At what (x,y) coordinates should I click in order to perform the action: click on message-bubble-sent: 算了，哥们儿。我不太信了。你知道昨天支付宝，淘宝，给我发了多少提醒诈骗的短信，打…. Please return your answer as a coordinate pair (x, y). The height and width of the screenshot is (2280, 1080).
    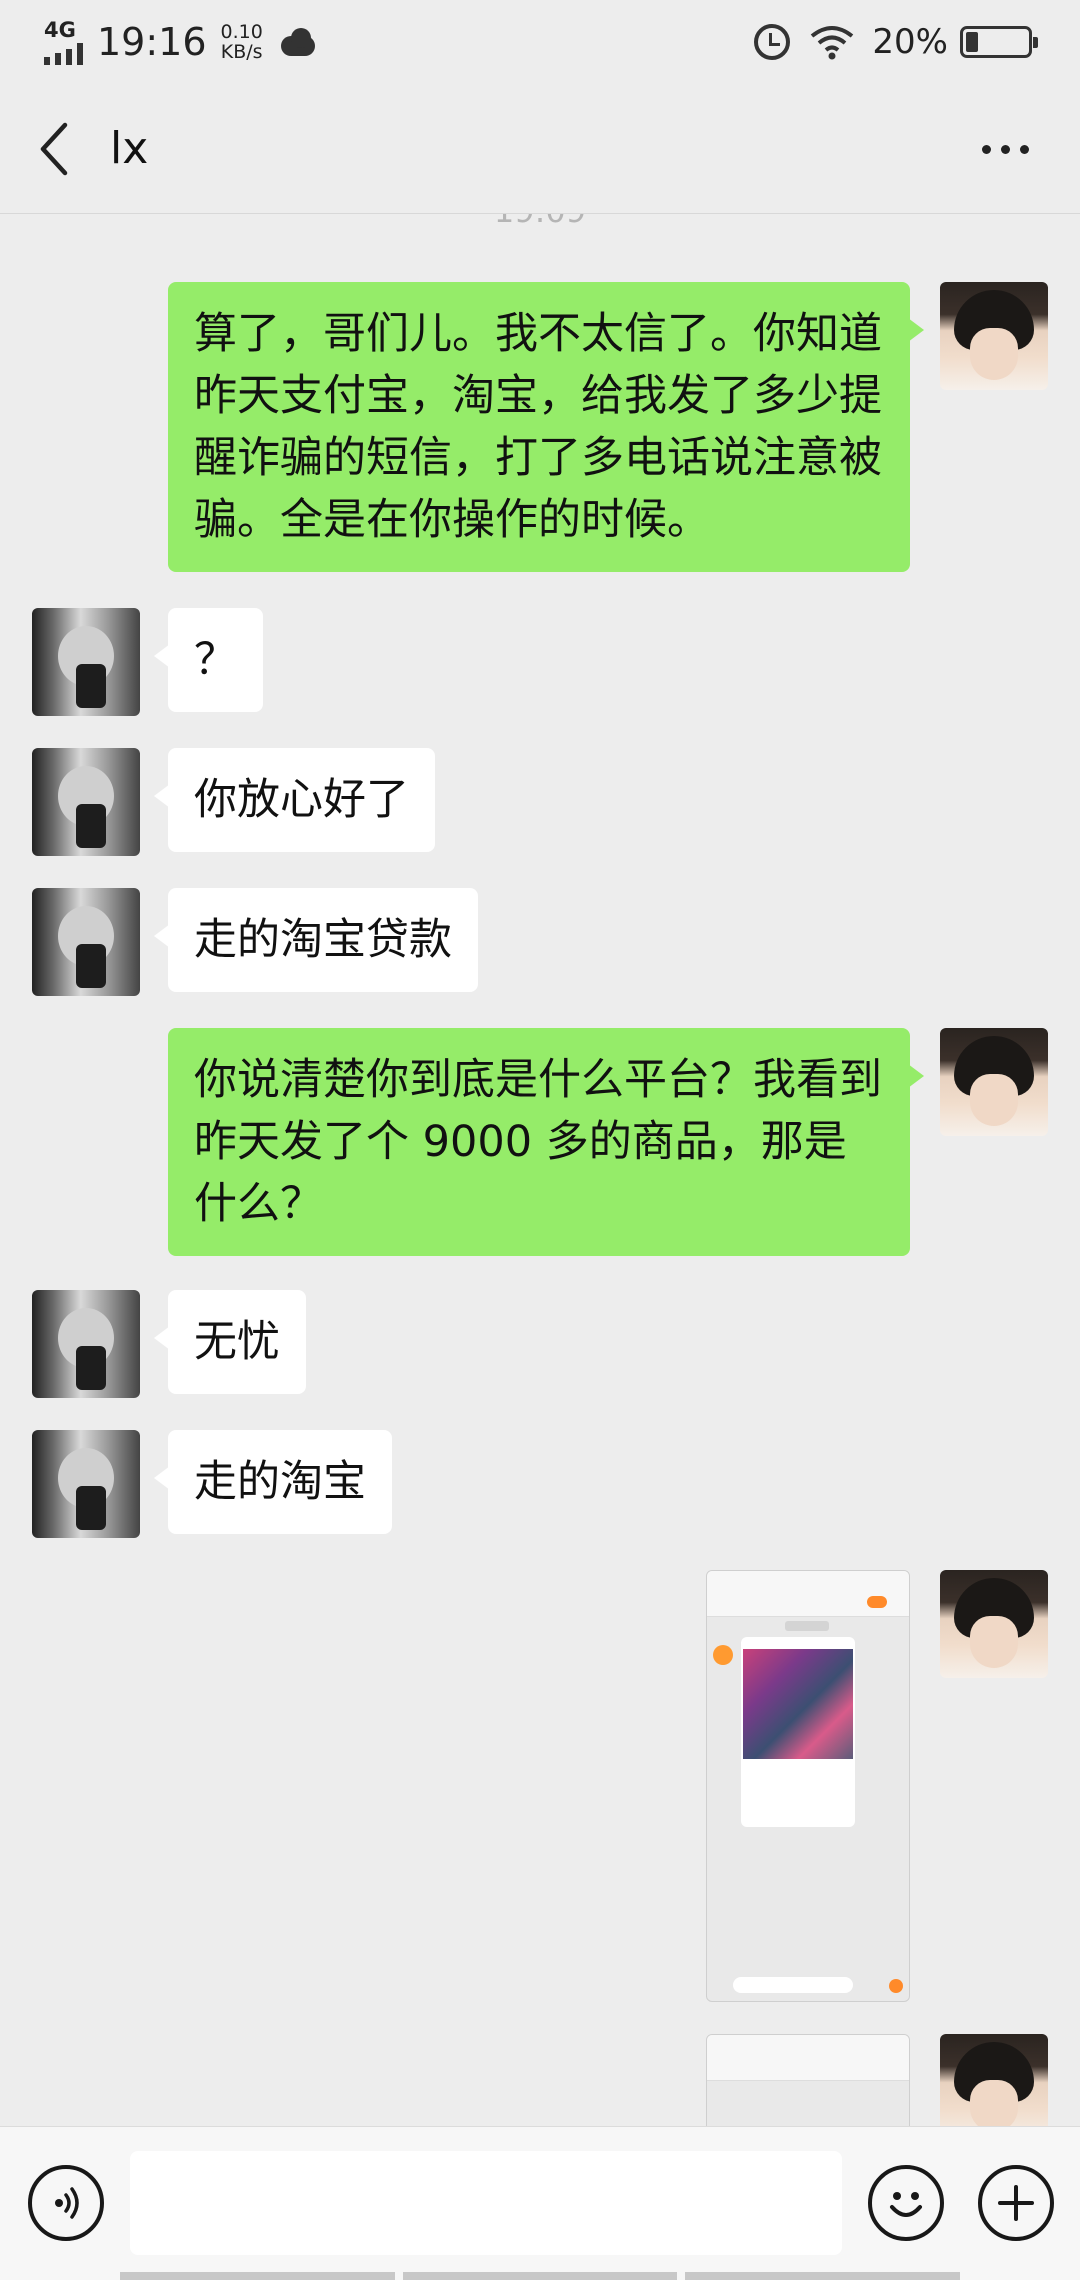
    Looking at the image, I should click on (546, 427).